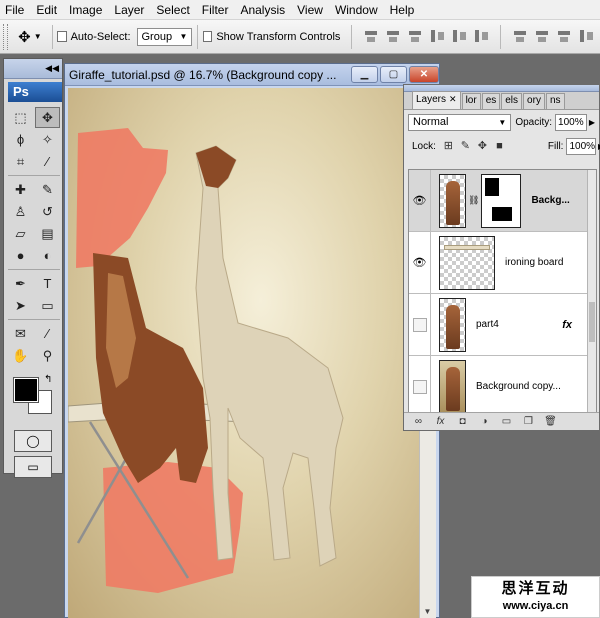 The image size is (600, 618). What do you see at coordinates (460, 122) in the screenshot?
I see `blend-mode-dropdown: Normal ▼` at bounding box center [460, 122].